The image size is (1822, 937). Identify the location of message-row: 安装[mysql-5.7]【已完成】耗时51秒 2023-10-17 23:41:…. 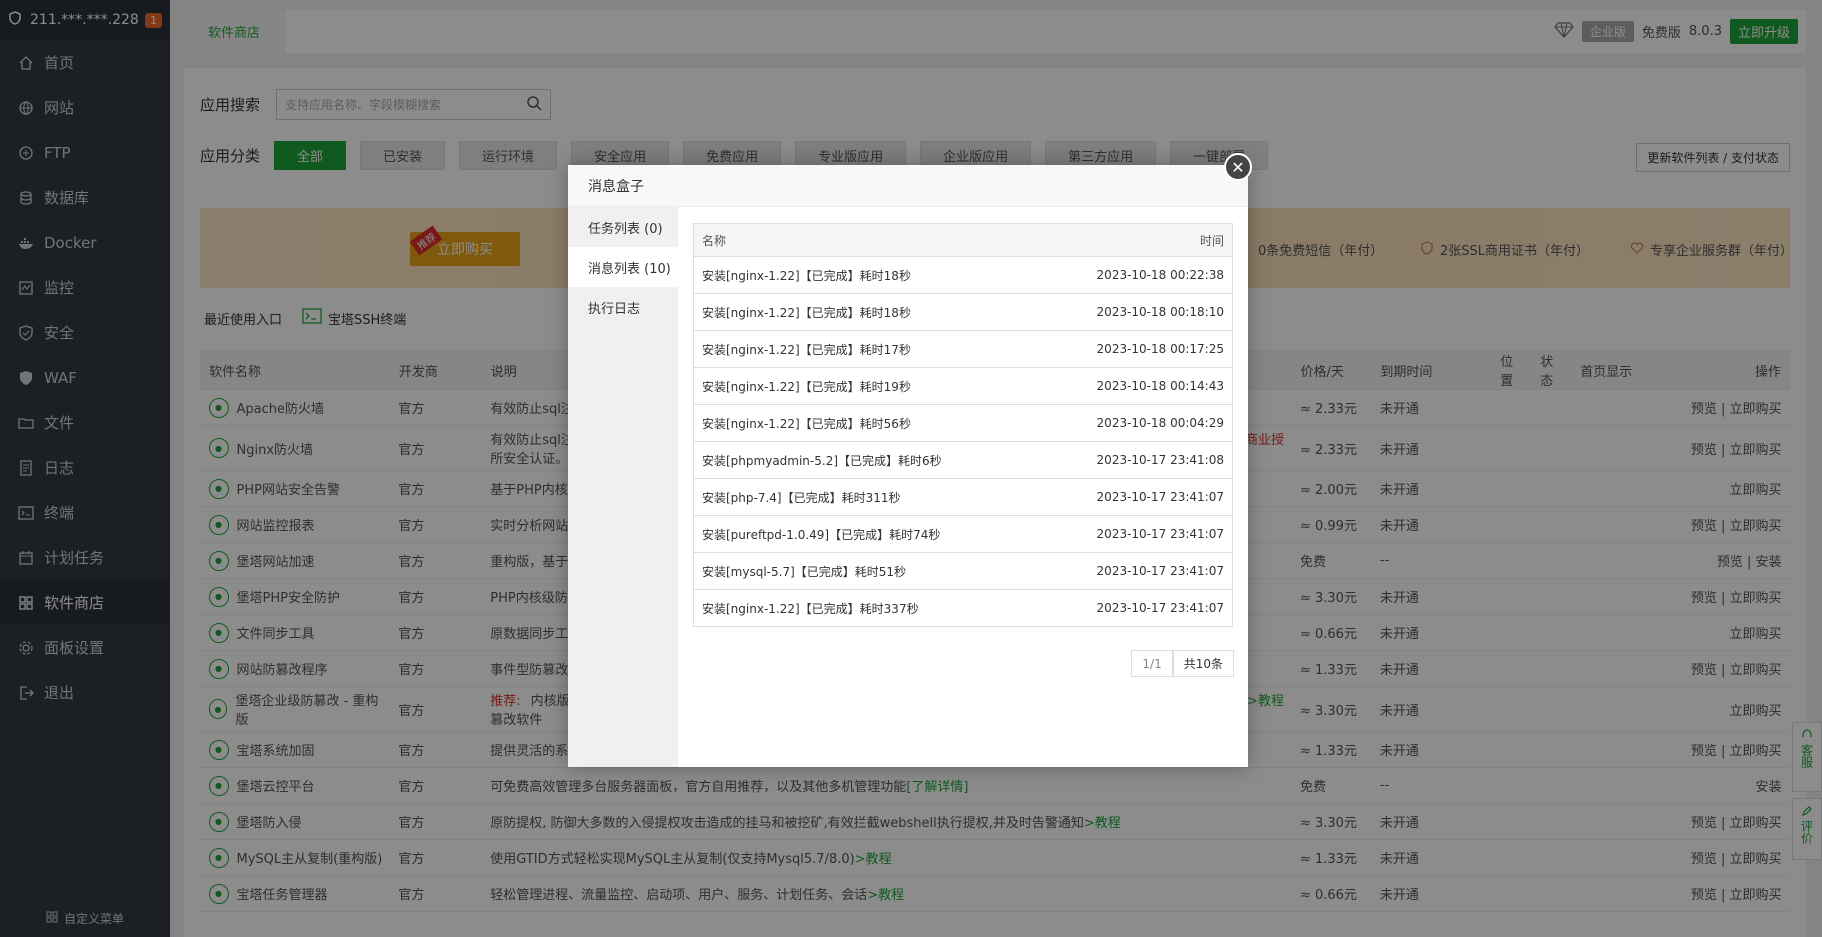
(963, 571).